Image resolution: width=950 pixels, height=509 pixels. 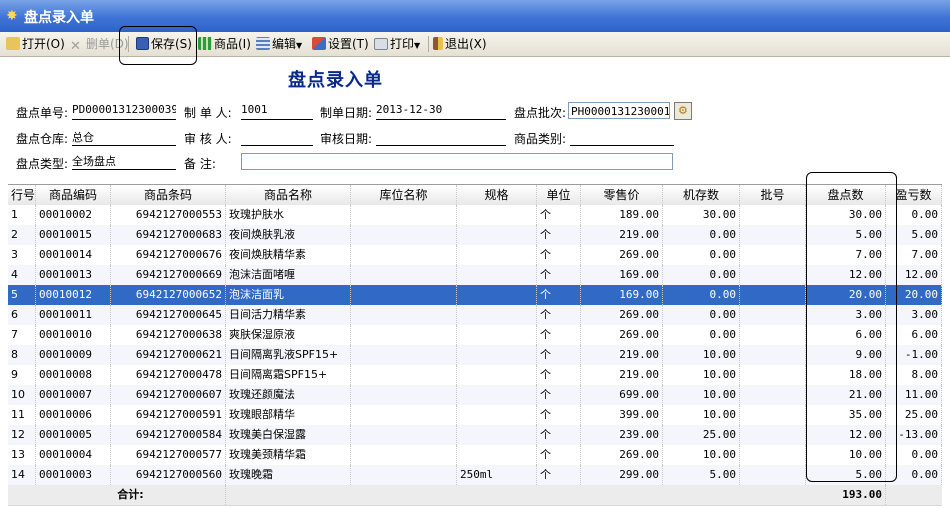 What do you see at coordinates (124, 111) in the screenshot?
I see `order-no-field: PD00001312300039` at bounding box center [124, 111].